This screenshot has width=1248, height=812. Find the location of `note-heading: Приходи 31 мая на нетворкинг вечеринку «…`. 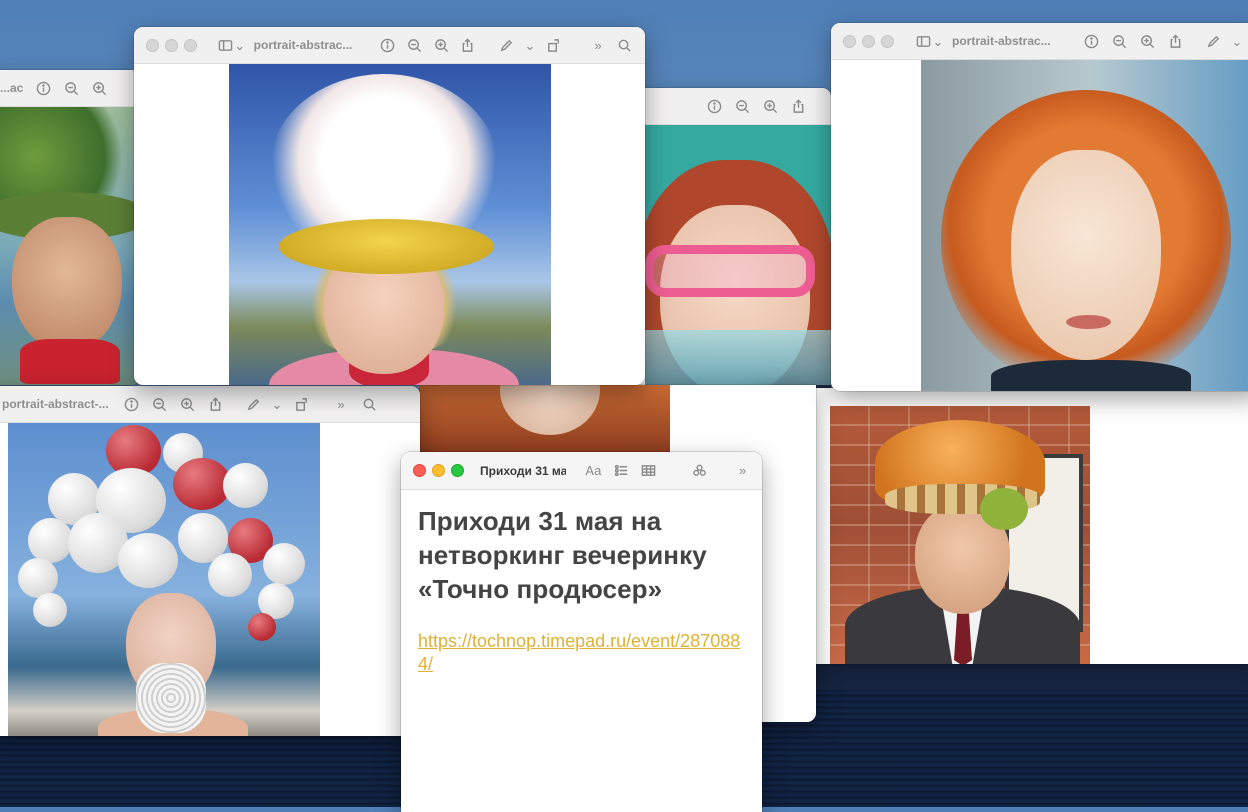

note-heading: Приходи 31 мая на нетворкинг вечеринку «… is located at coordinates (562, 555).